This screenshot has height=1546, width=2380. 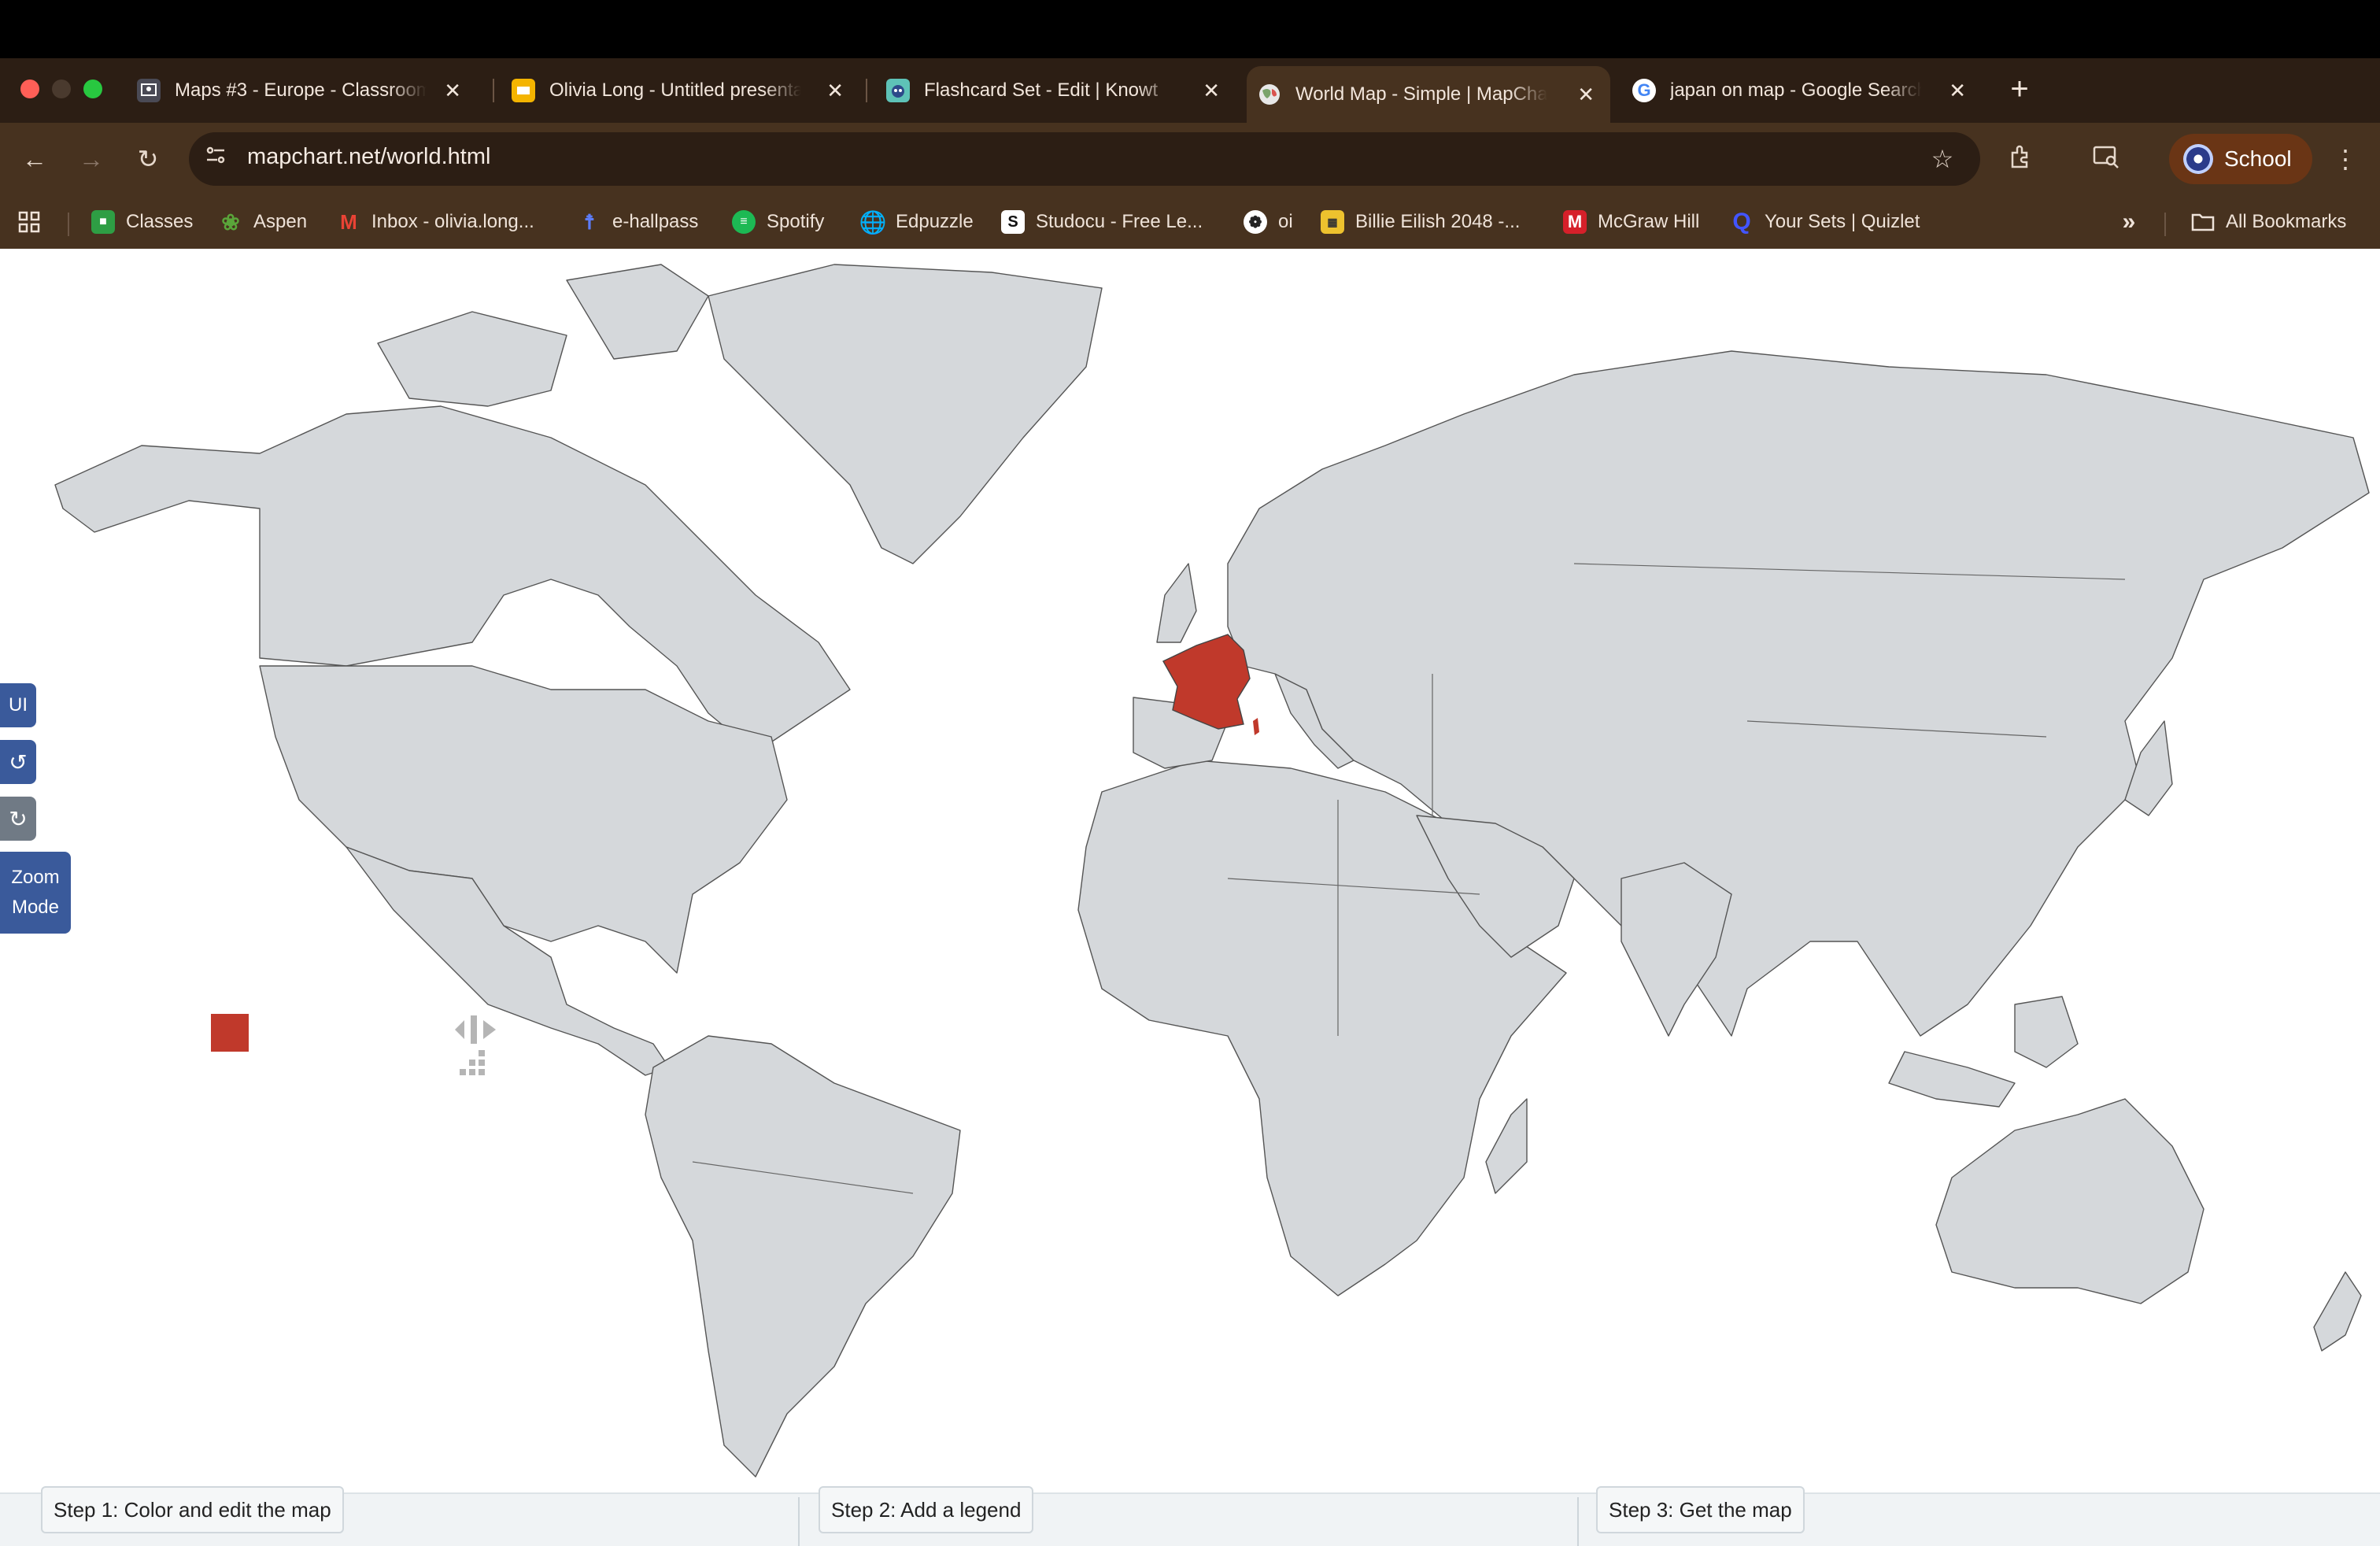 What do you see at coordinates (1041, 90) in the screenshot?
I see `tab-title: Flashcard Set - Edit | Knowt` at bounding box center [1041, 90].